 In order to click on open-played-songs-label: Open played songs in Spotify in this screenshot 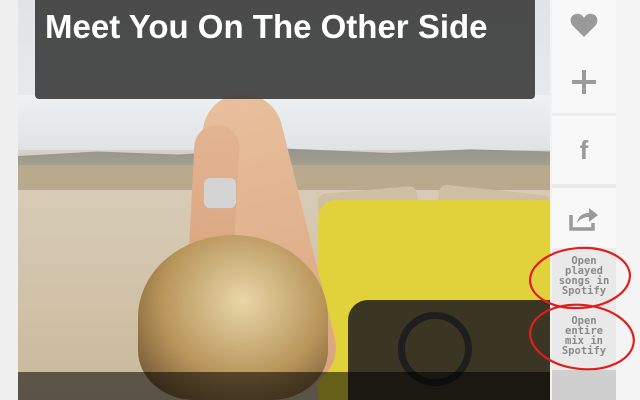, I will do `click(584, 276)`.